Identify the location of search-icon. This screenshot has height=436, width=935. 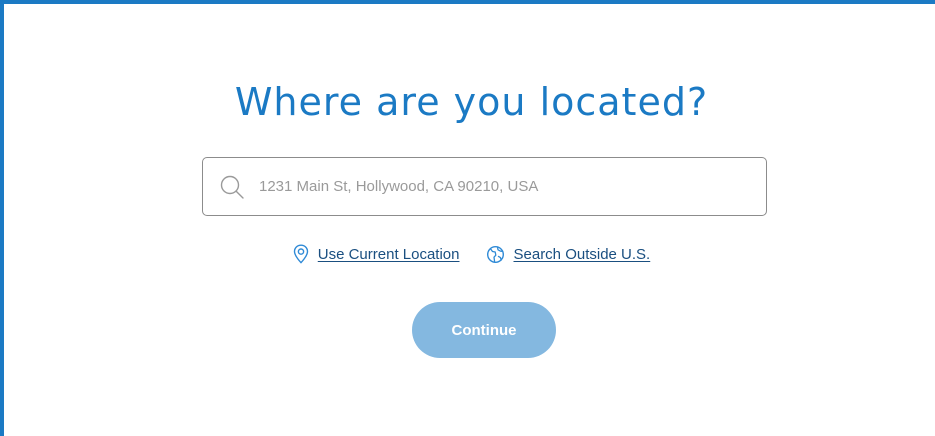
(232, 187).